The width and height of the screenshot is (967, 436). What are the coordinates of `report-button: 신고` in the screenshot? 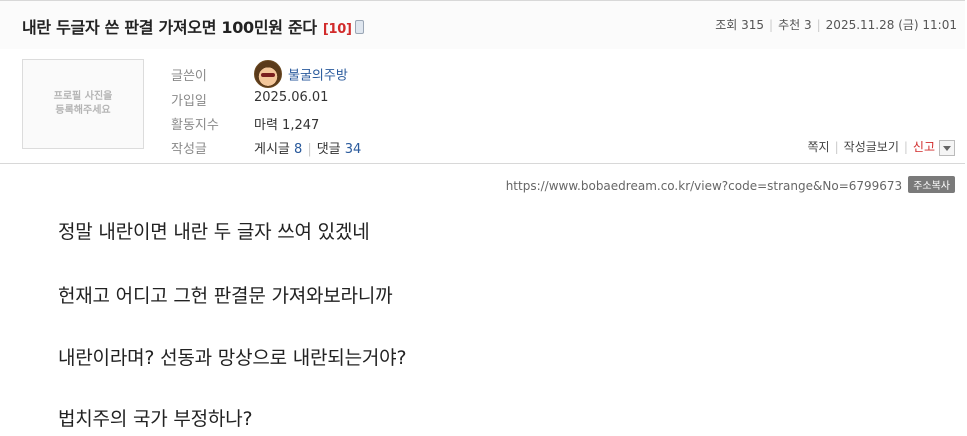 It's located at (924, 147).